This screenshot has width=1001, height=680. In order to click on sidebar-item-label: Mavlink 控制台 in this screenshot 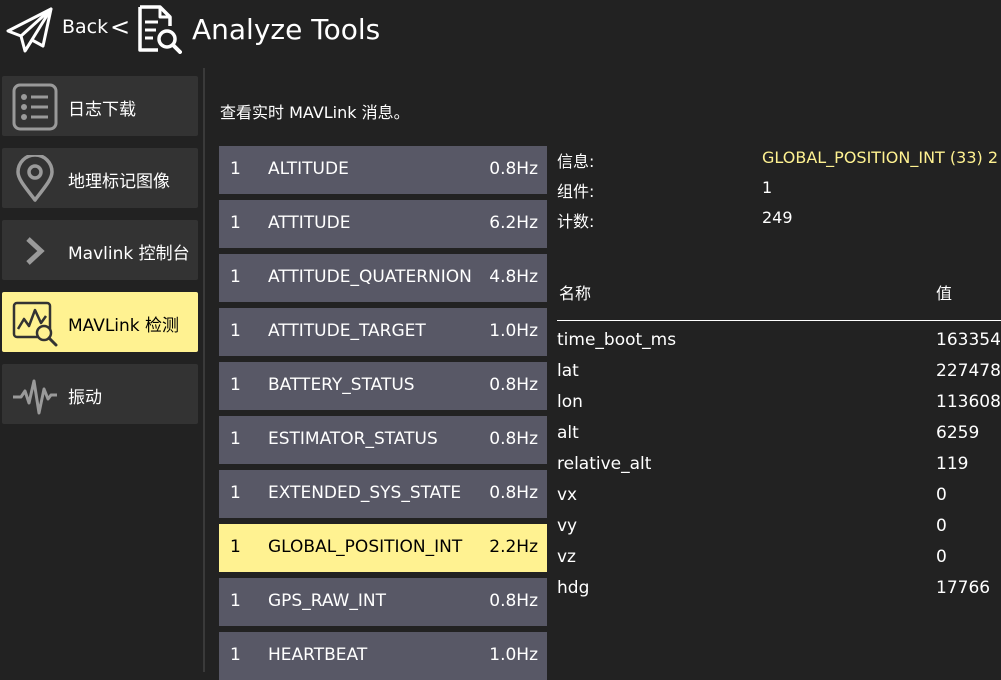, I will do `click(129, 254)`.